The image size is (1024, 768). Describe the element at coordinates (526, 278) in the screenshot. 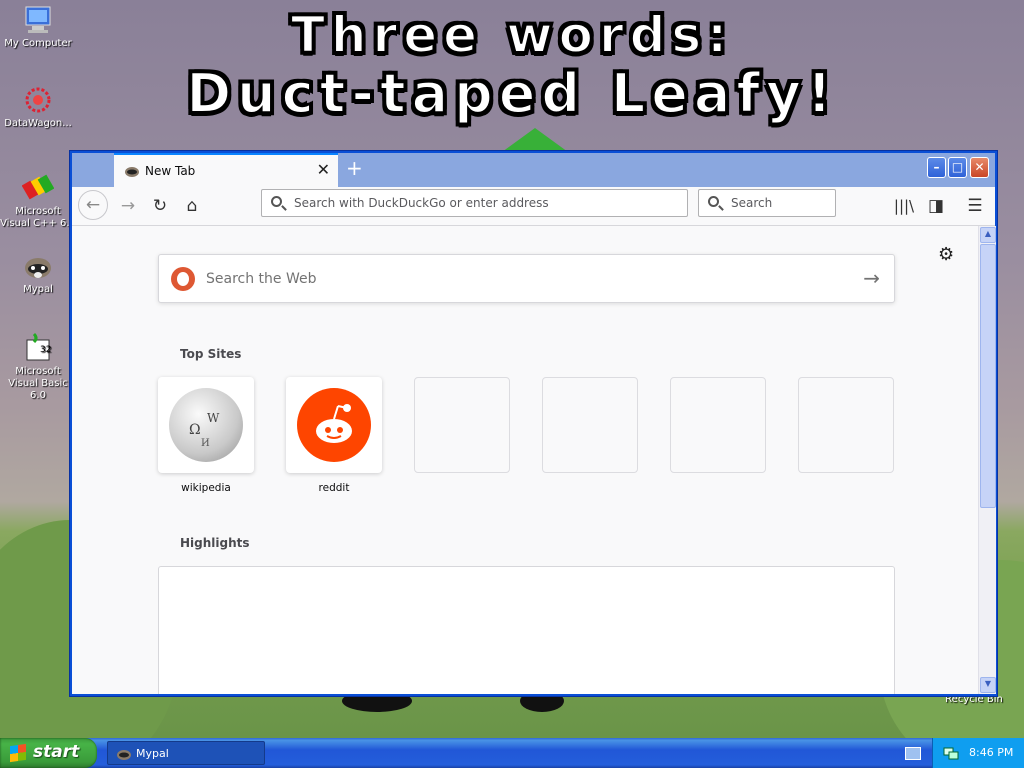

I see `web-search-box: Search the Web →` at that location.